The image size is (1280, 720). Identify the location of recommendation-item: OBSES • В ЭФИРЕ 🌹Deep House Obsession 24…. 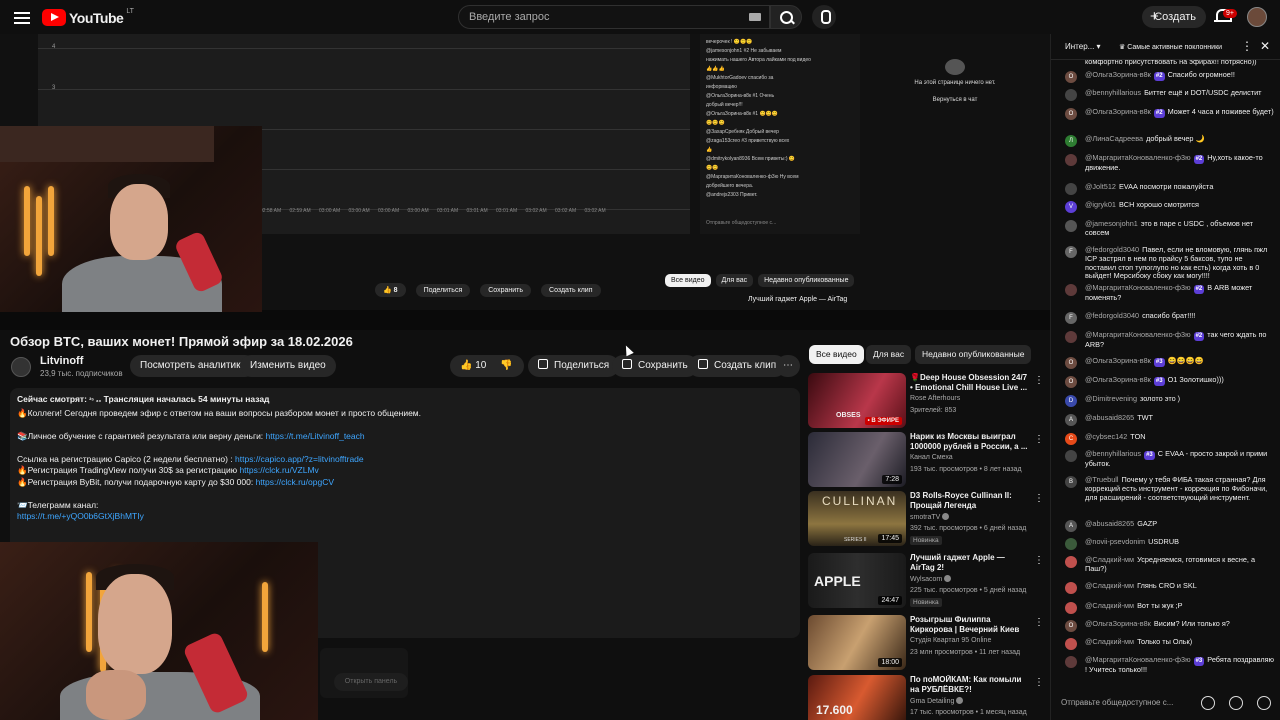
(928, 401).